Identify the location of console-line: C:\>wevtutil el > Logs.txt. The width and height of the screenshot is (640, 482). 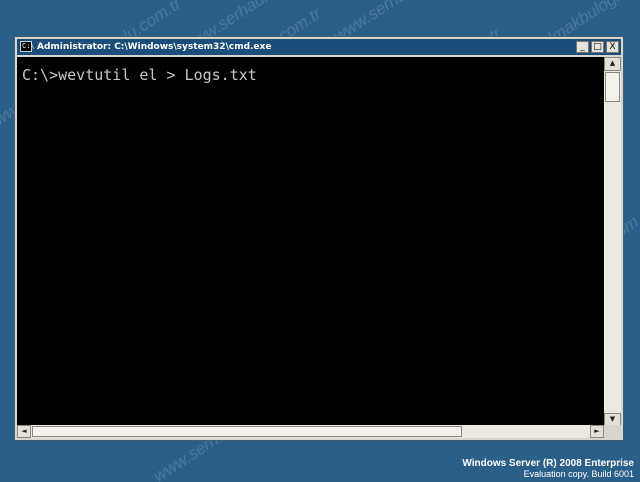
(139, 75).